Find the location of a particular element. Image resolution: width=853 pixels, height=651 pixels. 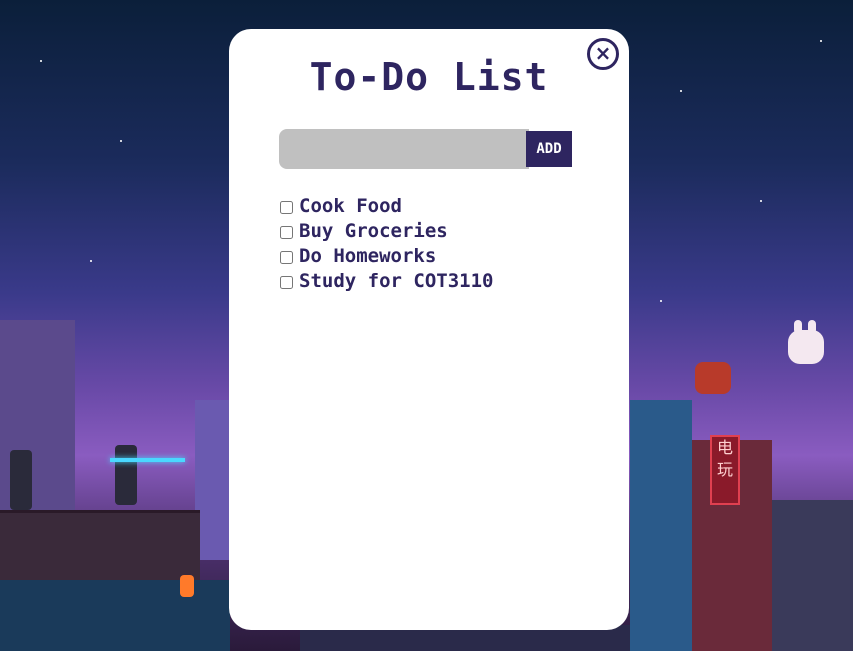

list-item: Do Homeworks is located at coordinates (386, 255).